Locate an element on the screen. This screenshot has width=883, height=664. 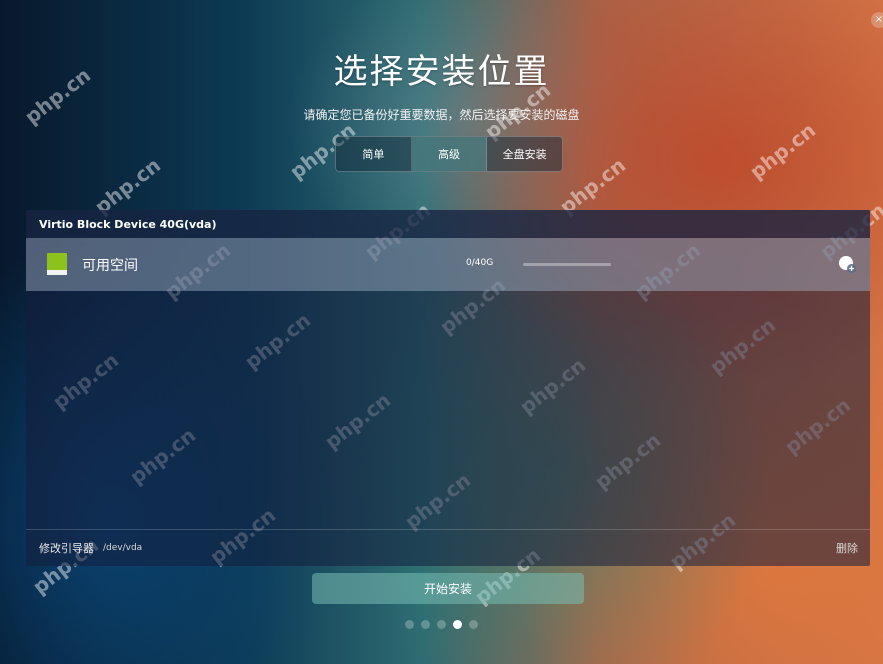
tab-advanced: 高级 is located at coordinates (449, 154).